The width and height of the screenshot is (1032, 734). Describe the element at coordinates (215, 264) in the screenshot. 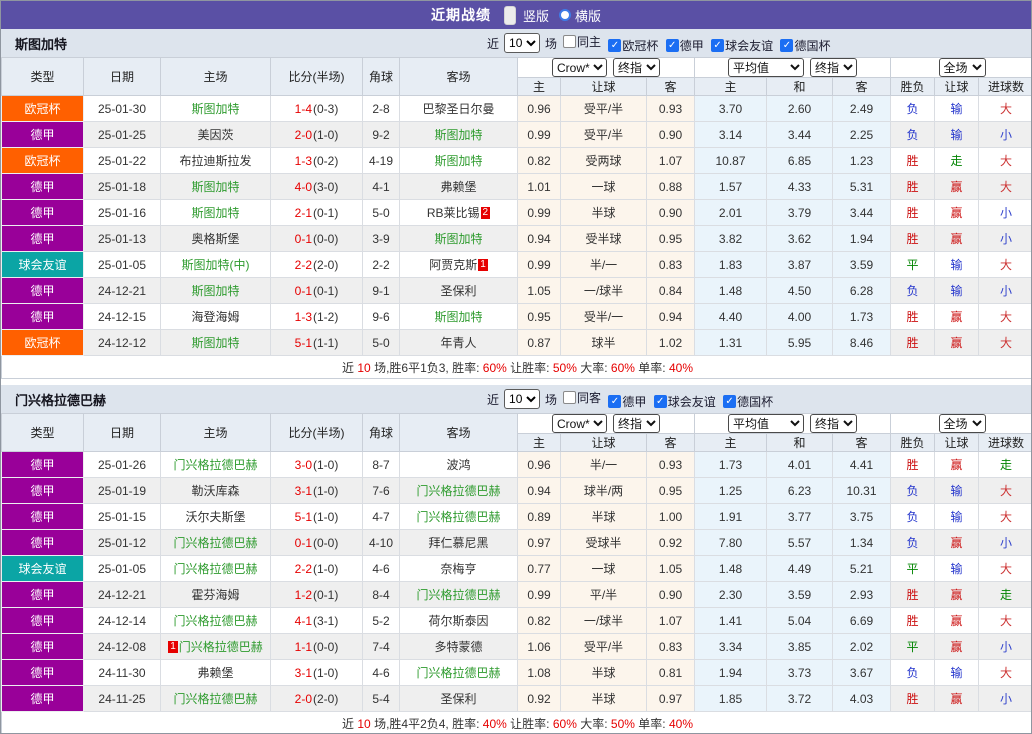

I see `home-team-cell: 斯图加特(中)` at that location.